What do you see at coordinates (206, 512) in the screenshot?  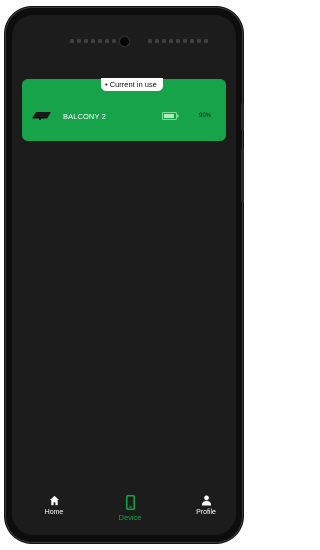 I see `nav-label-profile: Profile` at bounding box center [206, 512].